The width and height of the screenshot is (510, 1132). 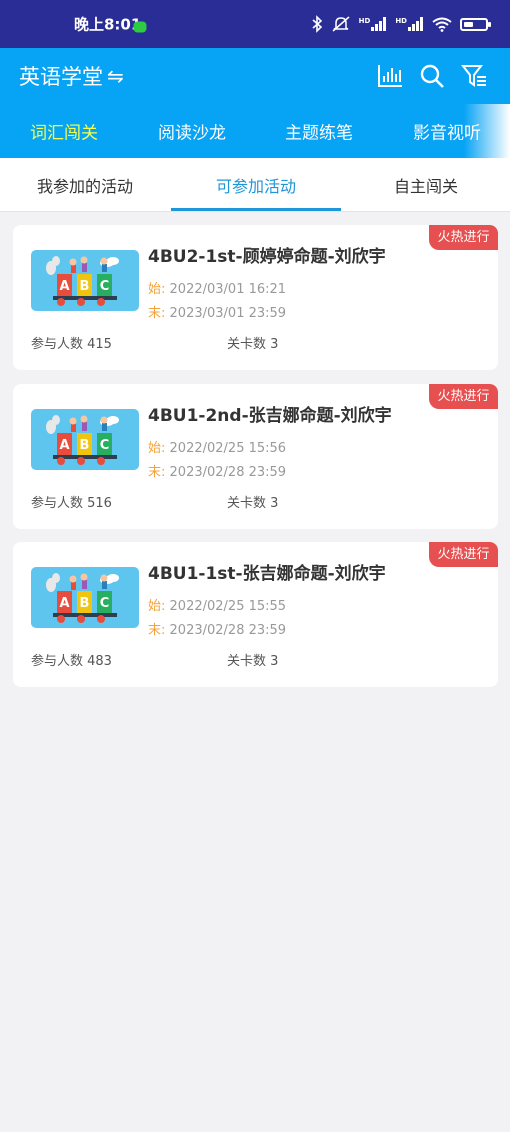 I want to click on activity-end: 末: 2023/03/01 23:59, so click(x=217, y=311).